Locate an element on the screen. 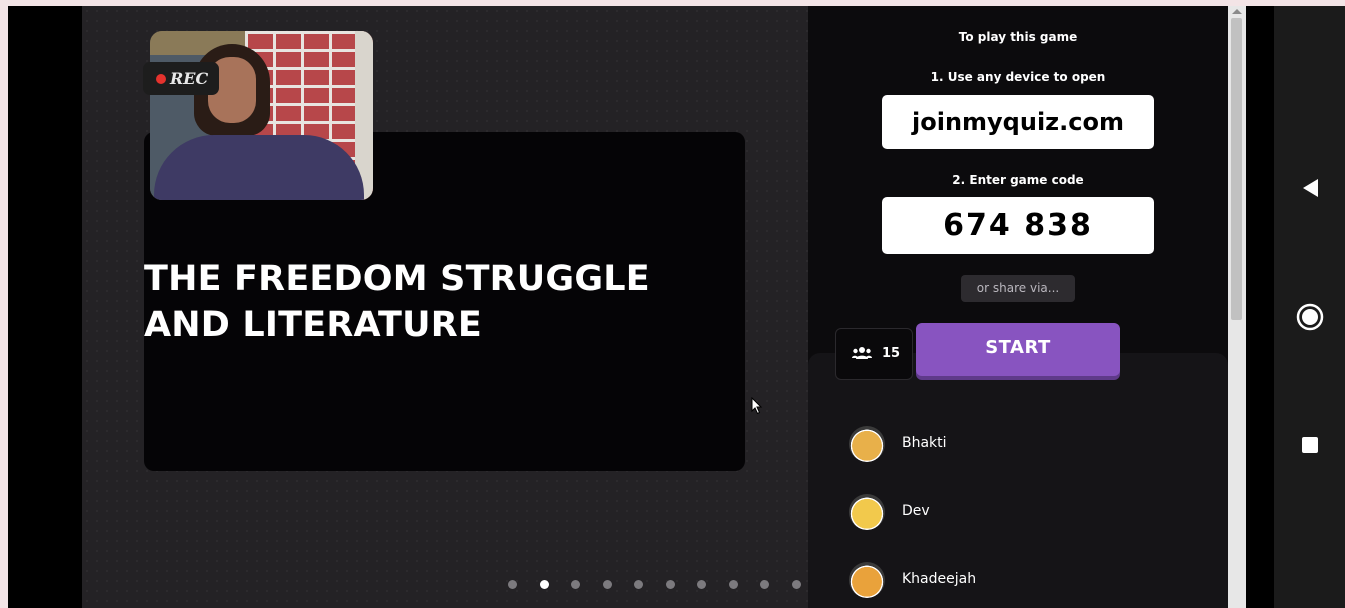 The width and height of the screenshot is (1345, 608). game-code-box: 674 838 is located at coordinates (1018, 225).